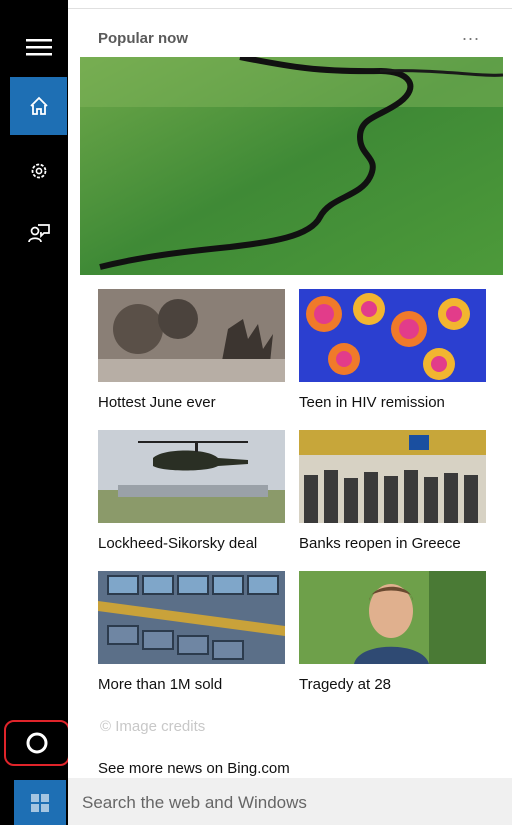 This screenshot has width=512, height=825. I want to click on windows-logo-icon, so click(40, 802).